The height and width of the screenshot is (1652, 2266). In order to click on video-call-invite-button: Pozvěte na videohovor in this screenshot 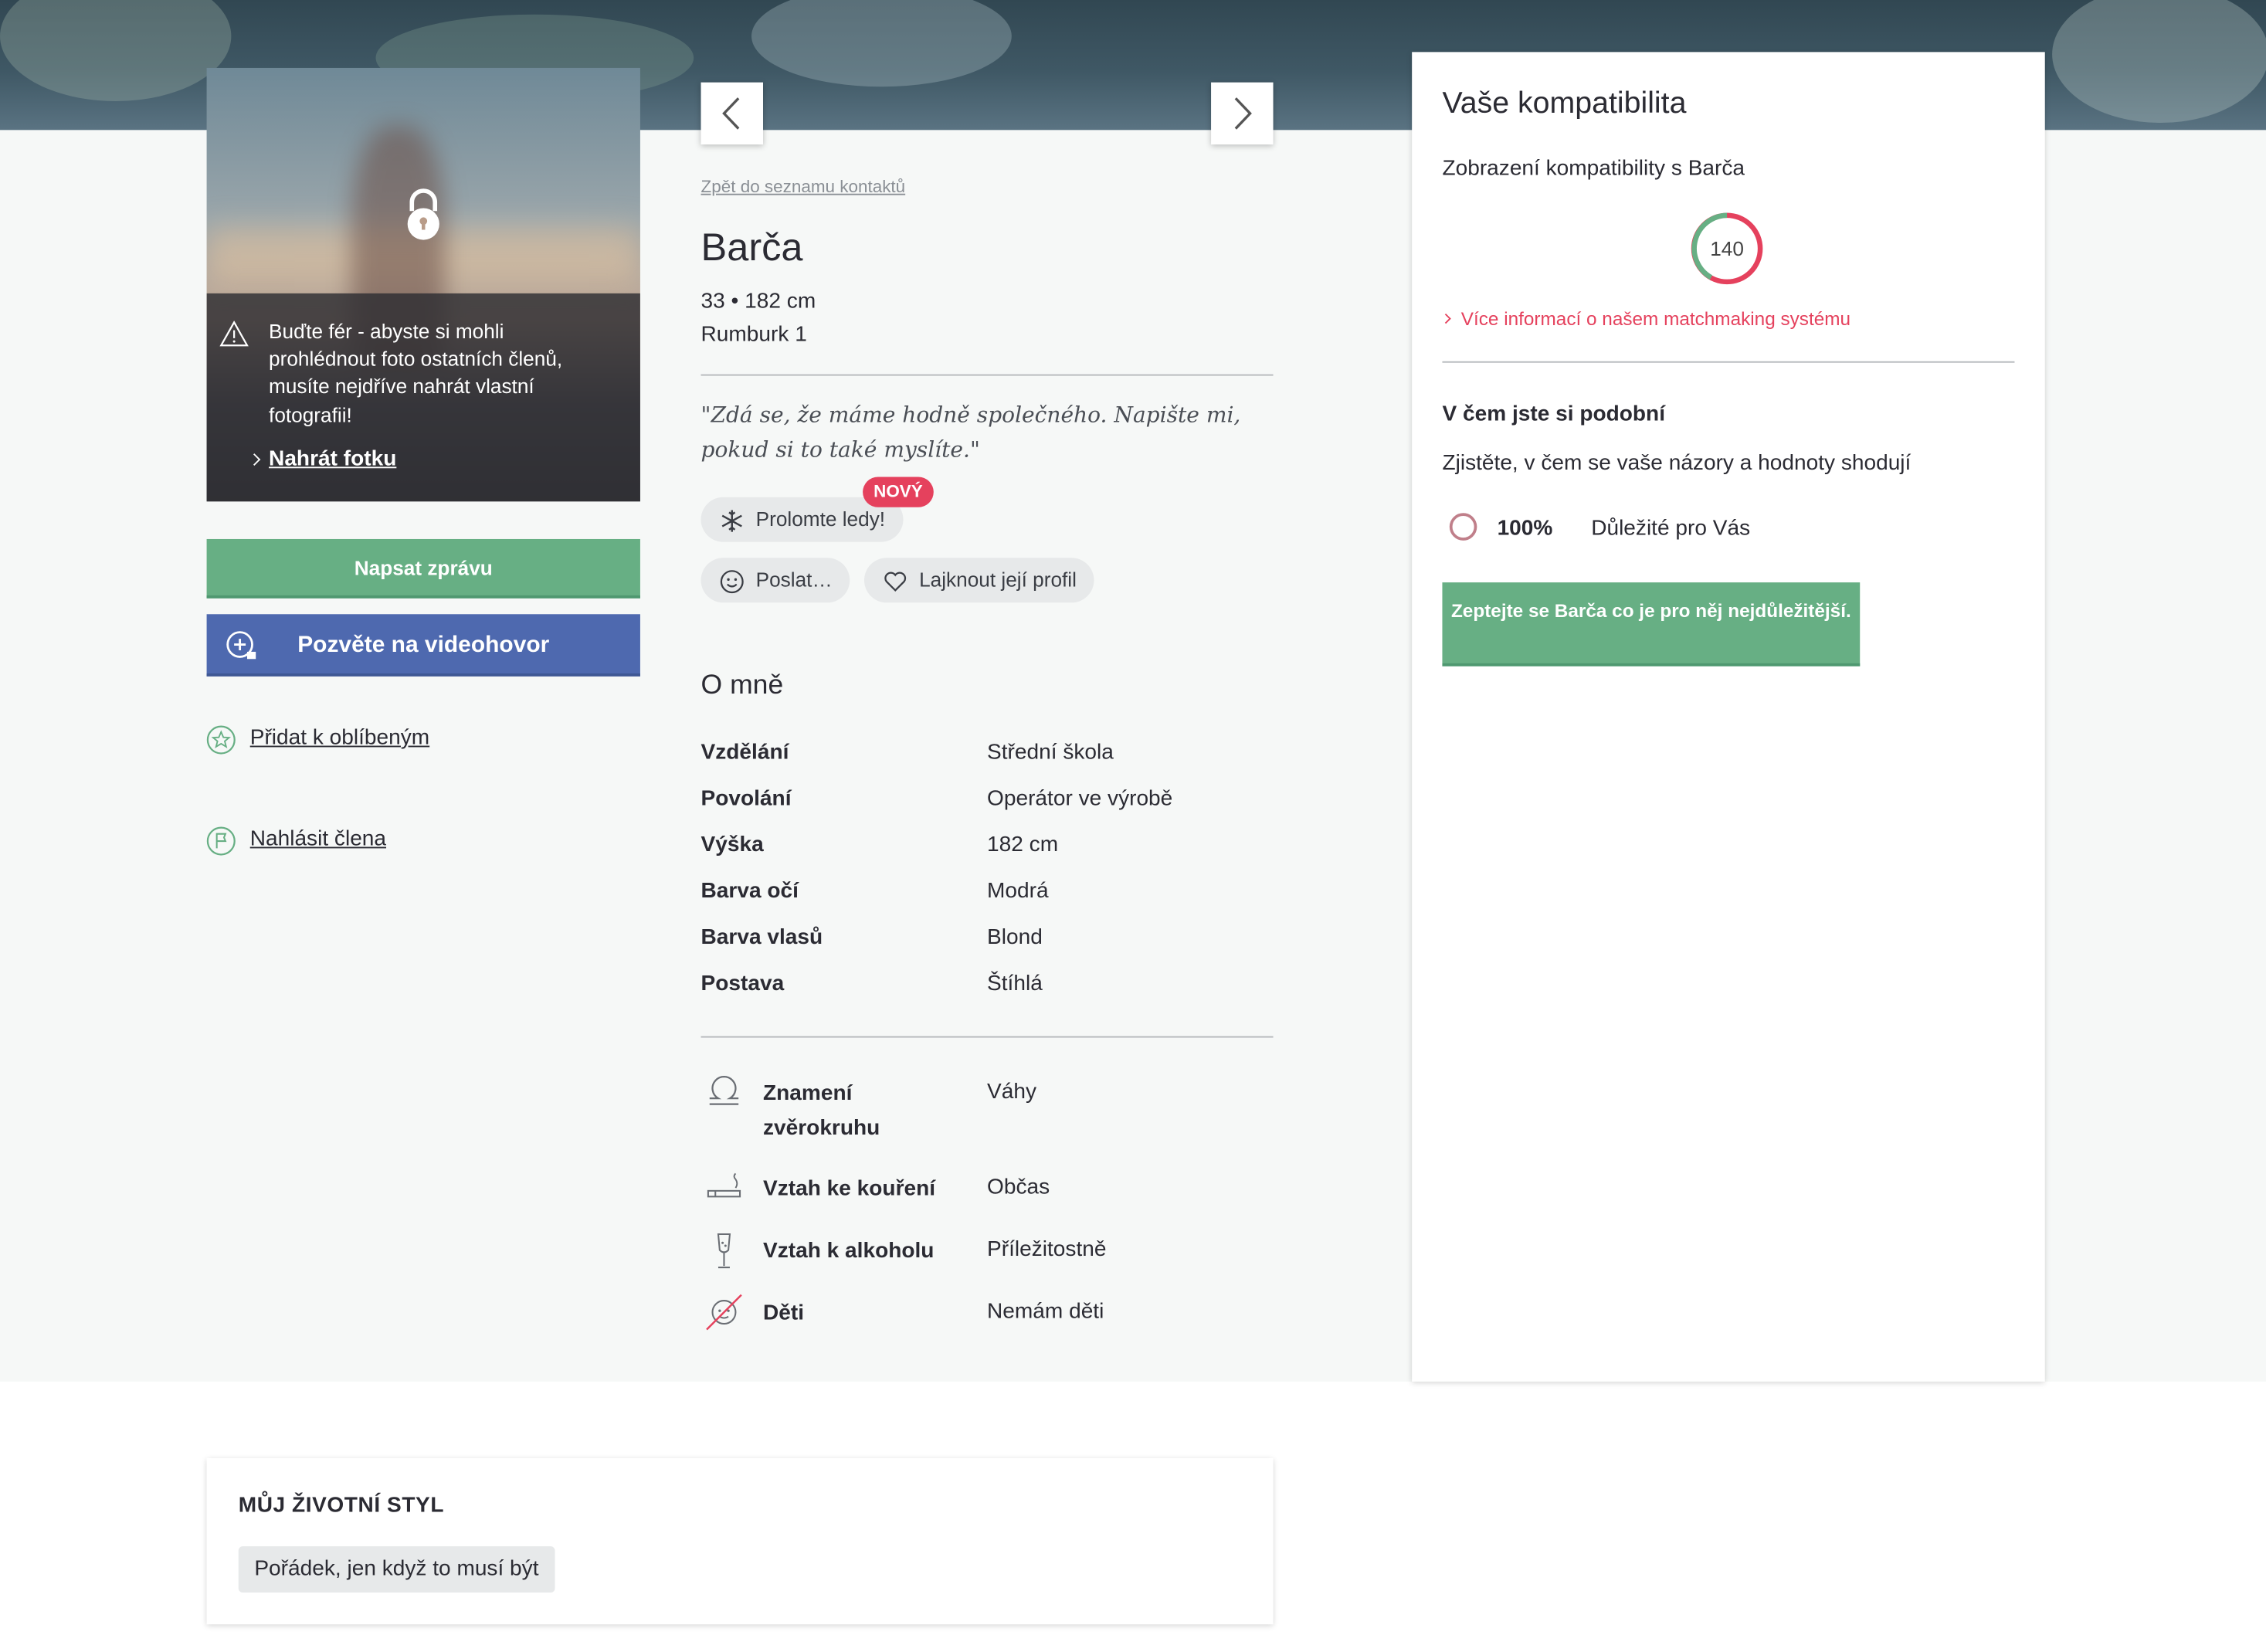, I will do `click(423, 645)`.